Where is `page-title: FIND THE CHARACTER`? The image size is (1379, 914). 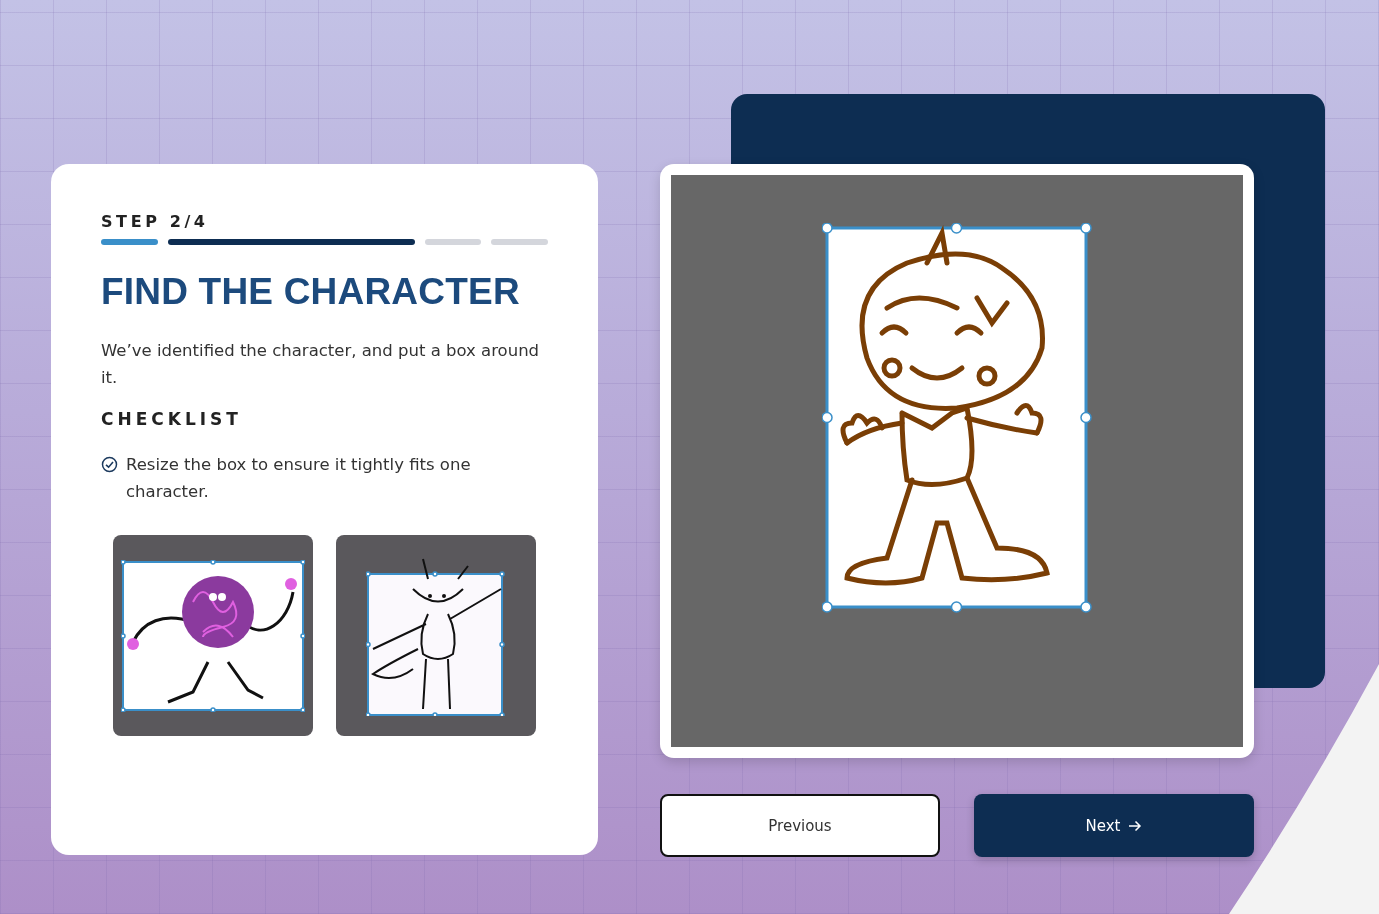 page-title: FIND THE CHARACTER is located at coordinates (311, 292).